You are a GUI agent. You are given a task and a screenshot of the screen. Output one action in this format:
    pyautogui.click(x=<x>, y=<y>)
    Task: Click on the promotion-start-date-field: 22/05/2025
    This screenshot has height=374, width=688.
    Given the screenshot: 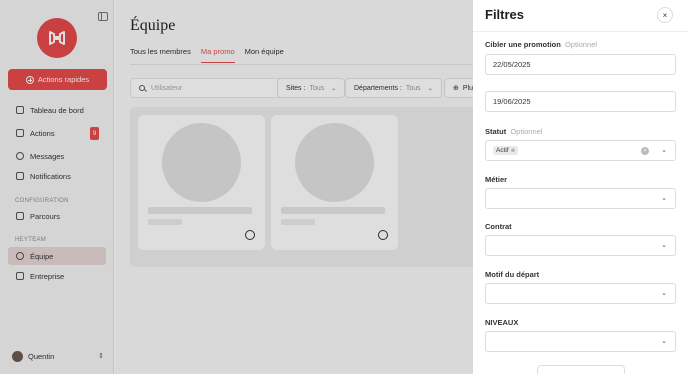 What is the action you would take?
    pyautogui.click(x=580, y=64)
    